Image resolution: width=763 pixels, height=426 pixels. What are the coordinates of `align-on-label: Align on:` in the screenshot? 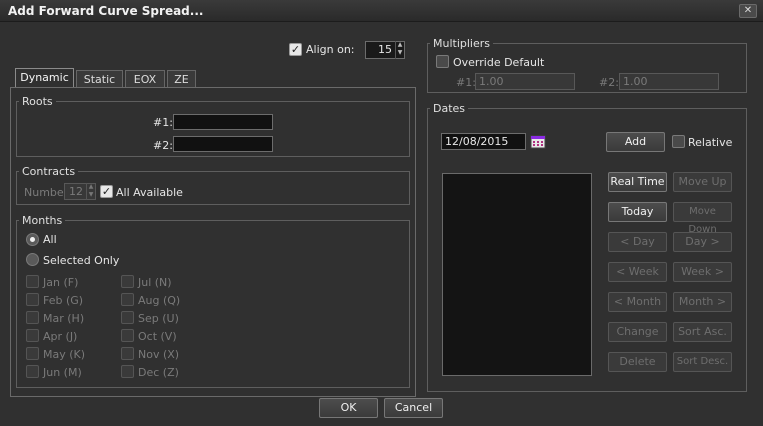 It's located at (330, 49).